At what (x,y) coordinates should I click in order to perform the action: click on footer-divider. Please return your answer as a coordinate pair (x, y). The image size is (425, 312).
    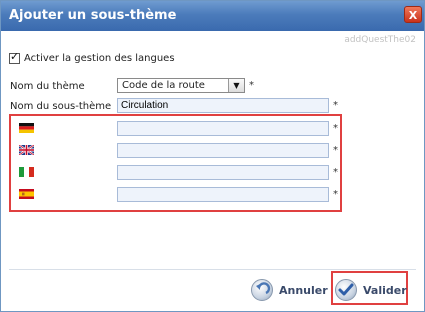
    Looking at the image, I should click on (212, 269).